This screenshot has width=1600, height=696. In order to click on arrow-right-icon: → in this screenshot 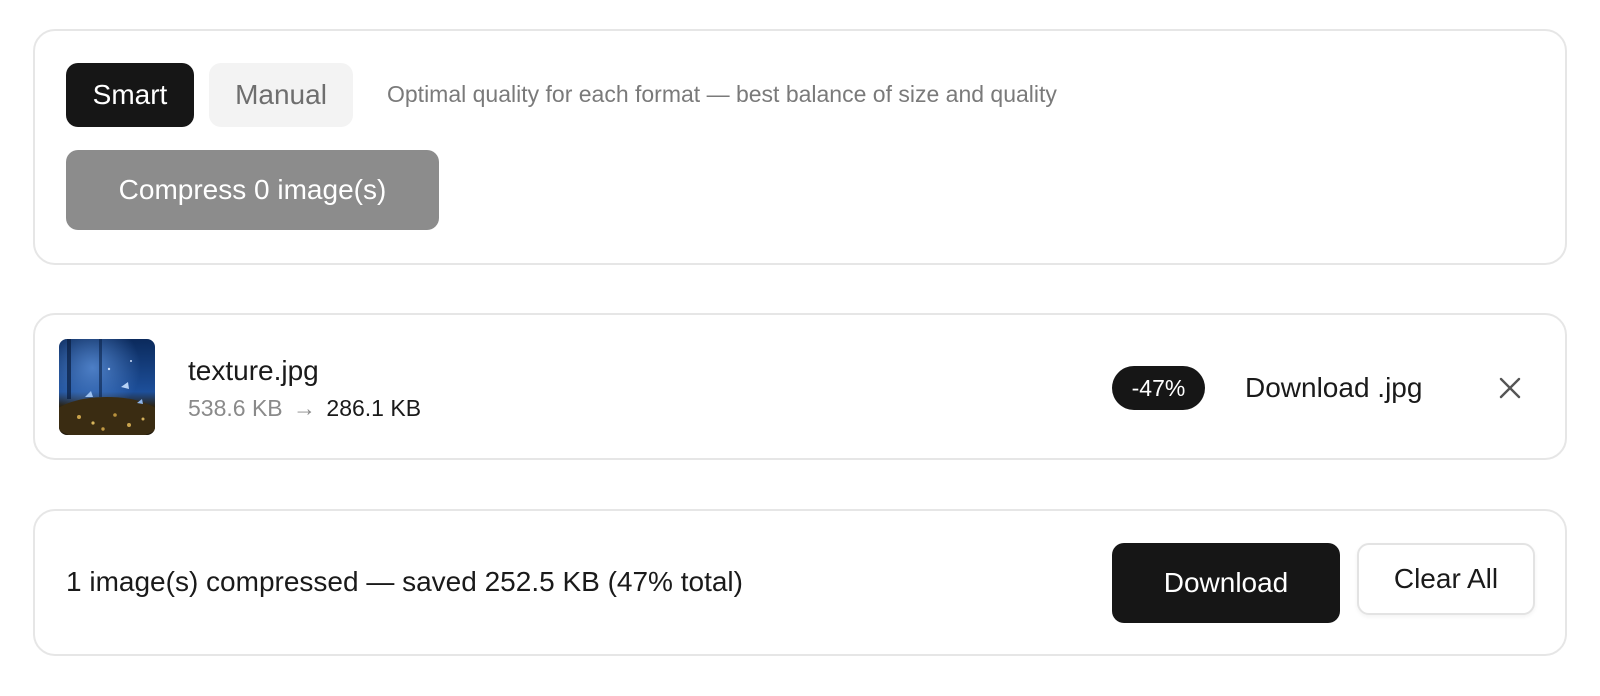, I will do `click(305, 408)`.